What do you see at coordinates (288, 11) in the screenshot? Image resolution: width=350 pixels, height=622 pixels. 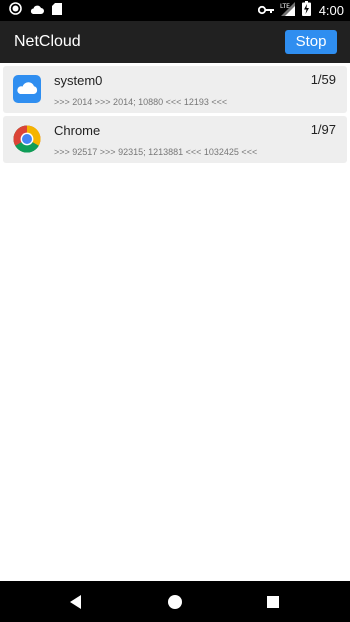 I see `lte-signal-icon: LTE` at bounding box center [288, 11].